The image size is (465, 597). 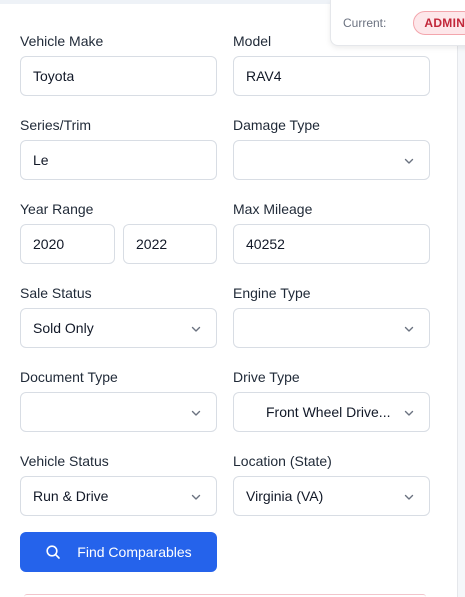 What do you see at coordinates (276, 125) in the screenshot?
I see `damage-type-label: Damage Type` at bounding box center [276, 125].